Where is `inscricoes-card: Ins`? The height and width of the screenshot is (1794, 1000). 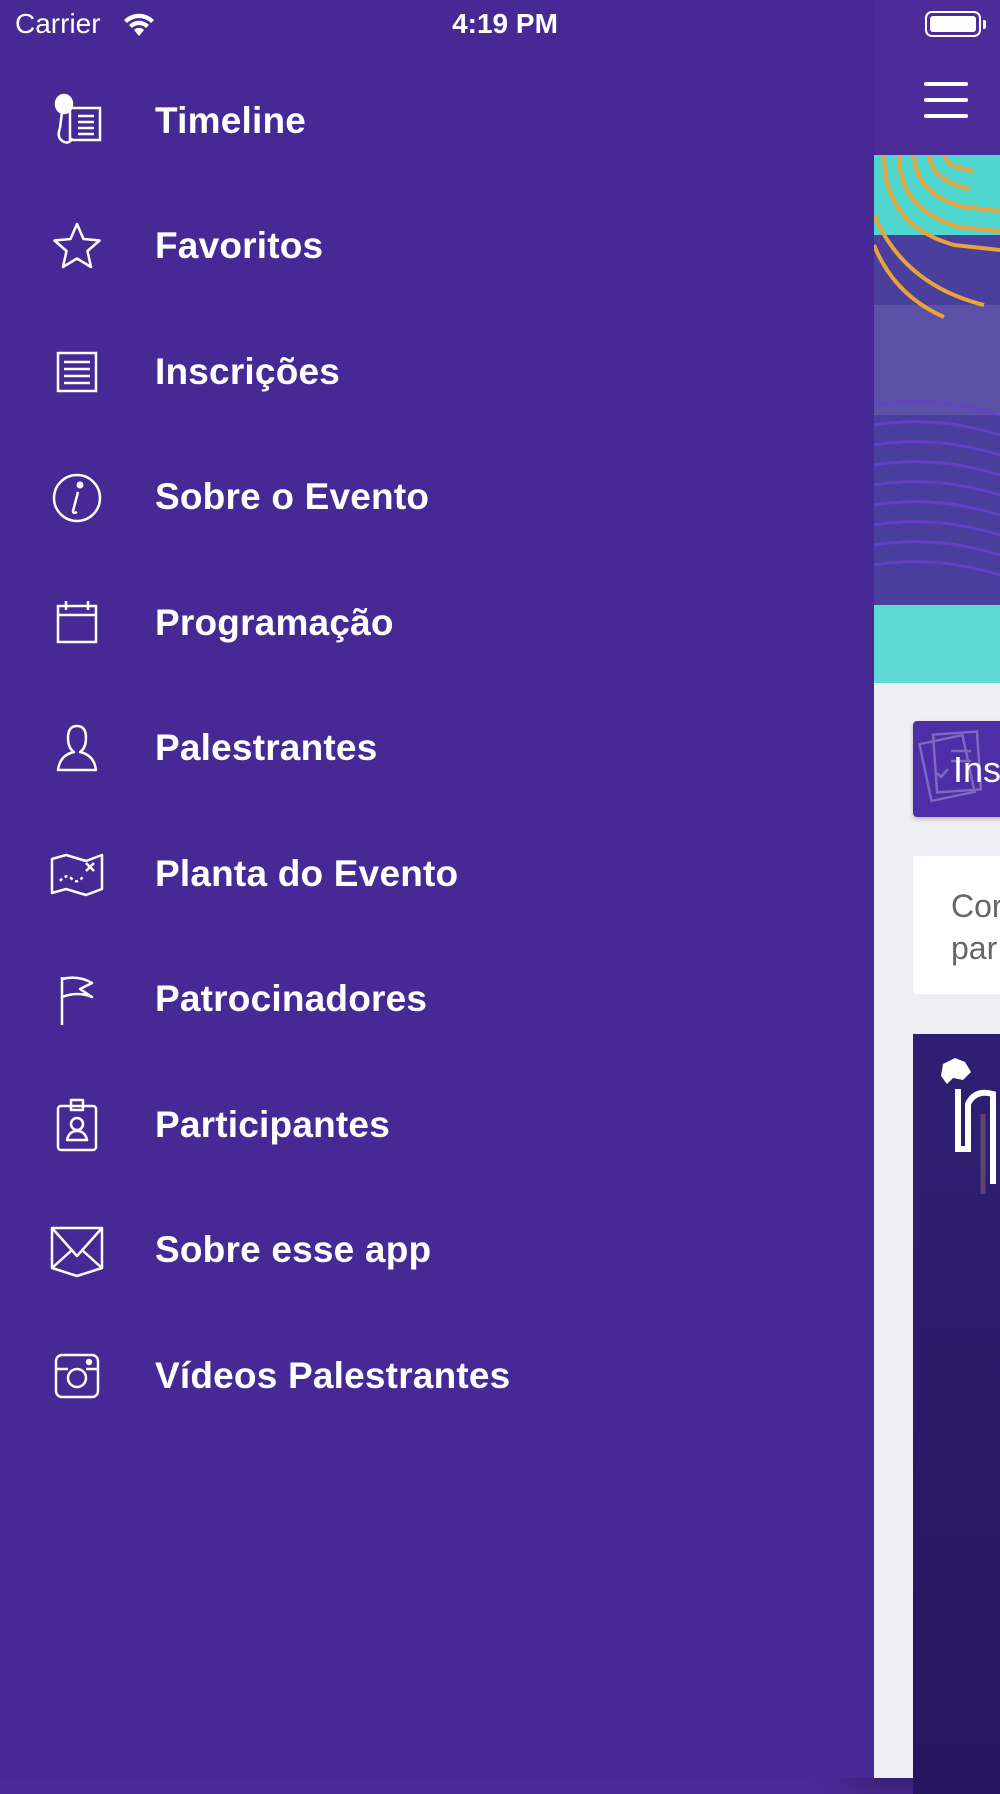
inscricoes-card: Ins is located at coordinates (956, 769).